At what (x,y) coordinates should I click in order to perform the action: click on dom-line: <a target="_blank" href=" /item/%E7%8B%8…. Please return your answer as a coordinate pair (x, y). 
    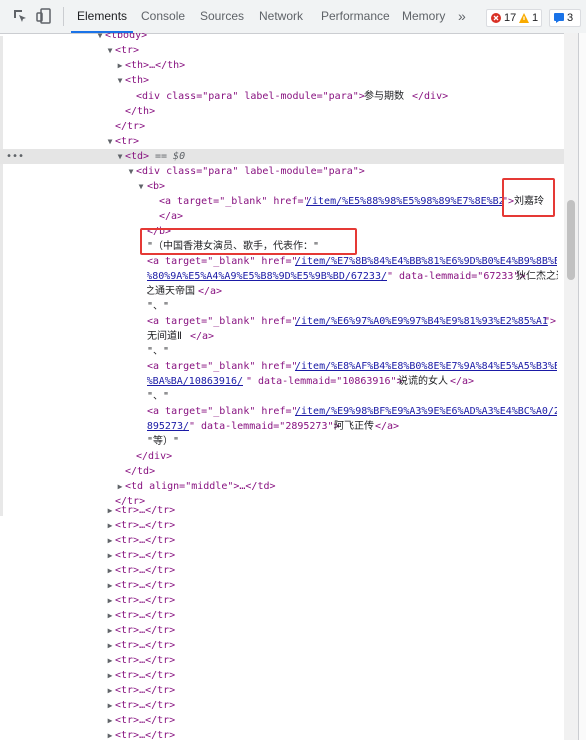
    Looking at the image, I should click on (289, 261).